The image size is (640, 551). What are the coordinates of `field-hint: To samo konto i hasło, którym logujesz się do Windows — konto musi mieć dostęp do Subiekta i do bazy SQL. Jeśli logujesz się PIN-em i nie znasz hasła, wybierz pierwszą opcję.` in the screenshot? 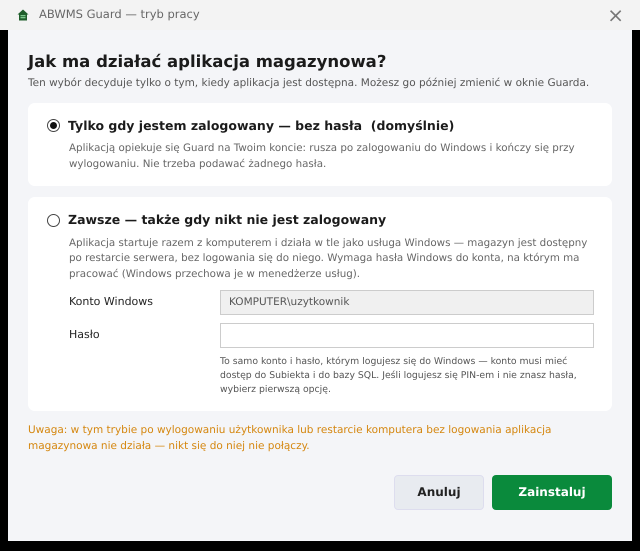 It's located at (399, 376).